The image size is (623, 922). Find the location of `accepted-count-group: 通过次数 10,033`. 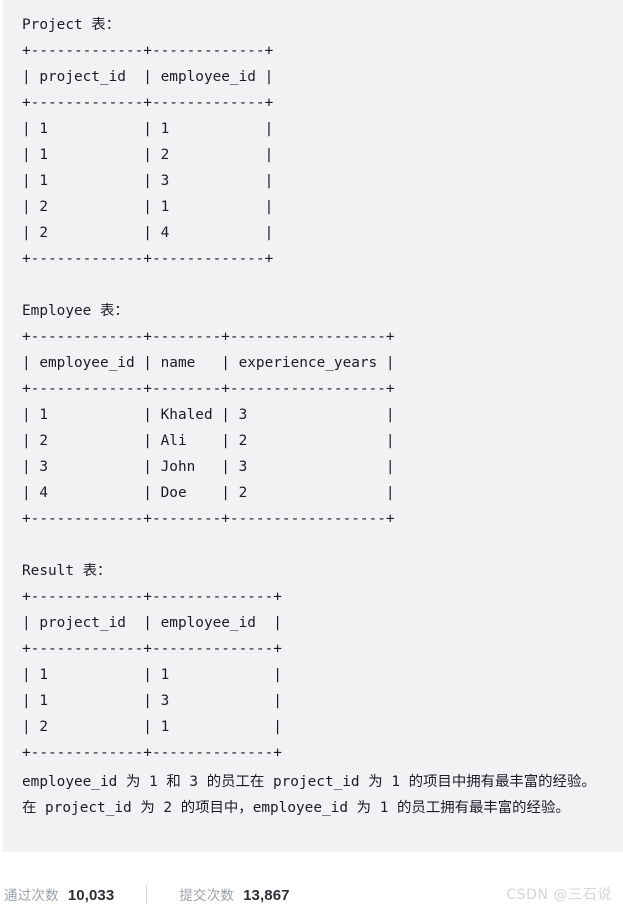

accepted-count-group: 通过次数 10,033 is located at coordinates (59, 894).